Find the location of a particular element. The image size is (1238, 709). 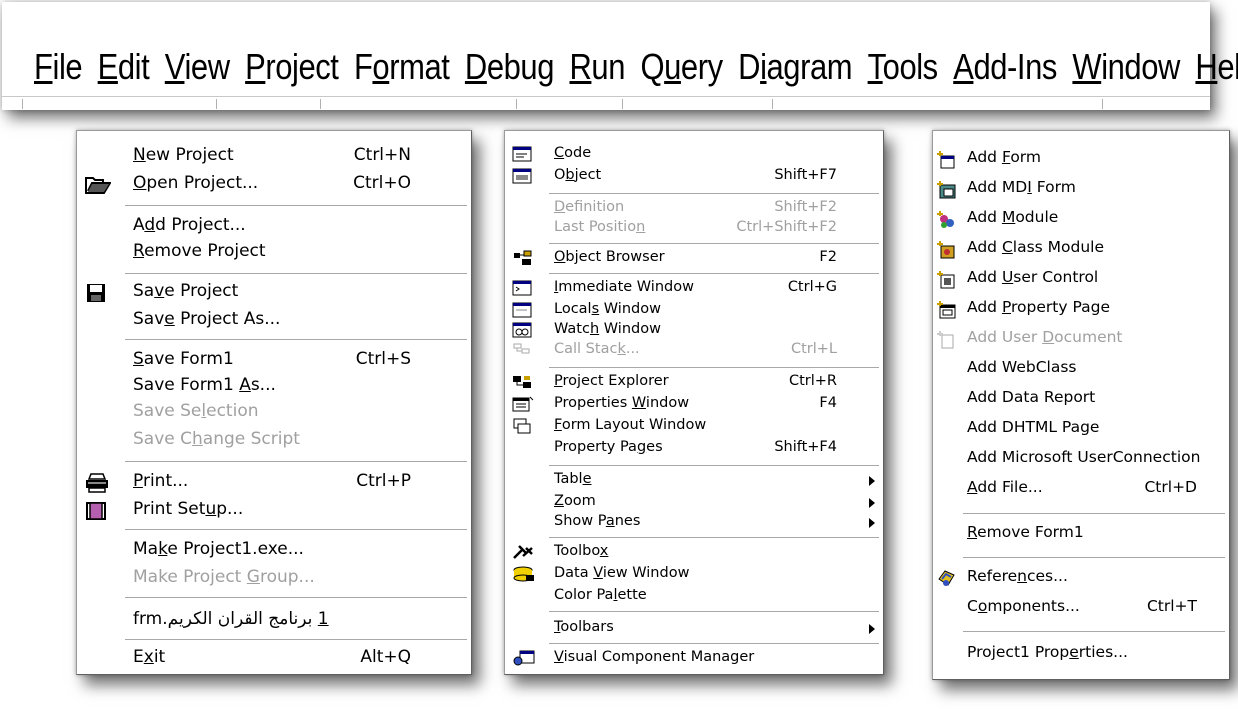

menu-item-code: Code is located at coordinates (694, 156).